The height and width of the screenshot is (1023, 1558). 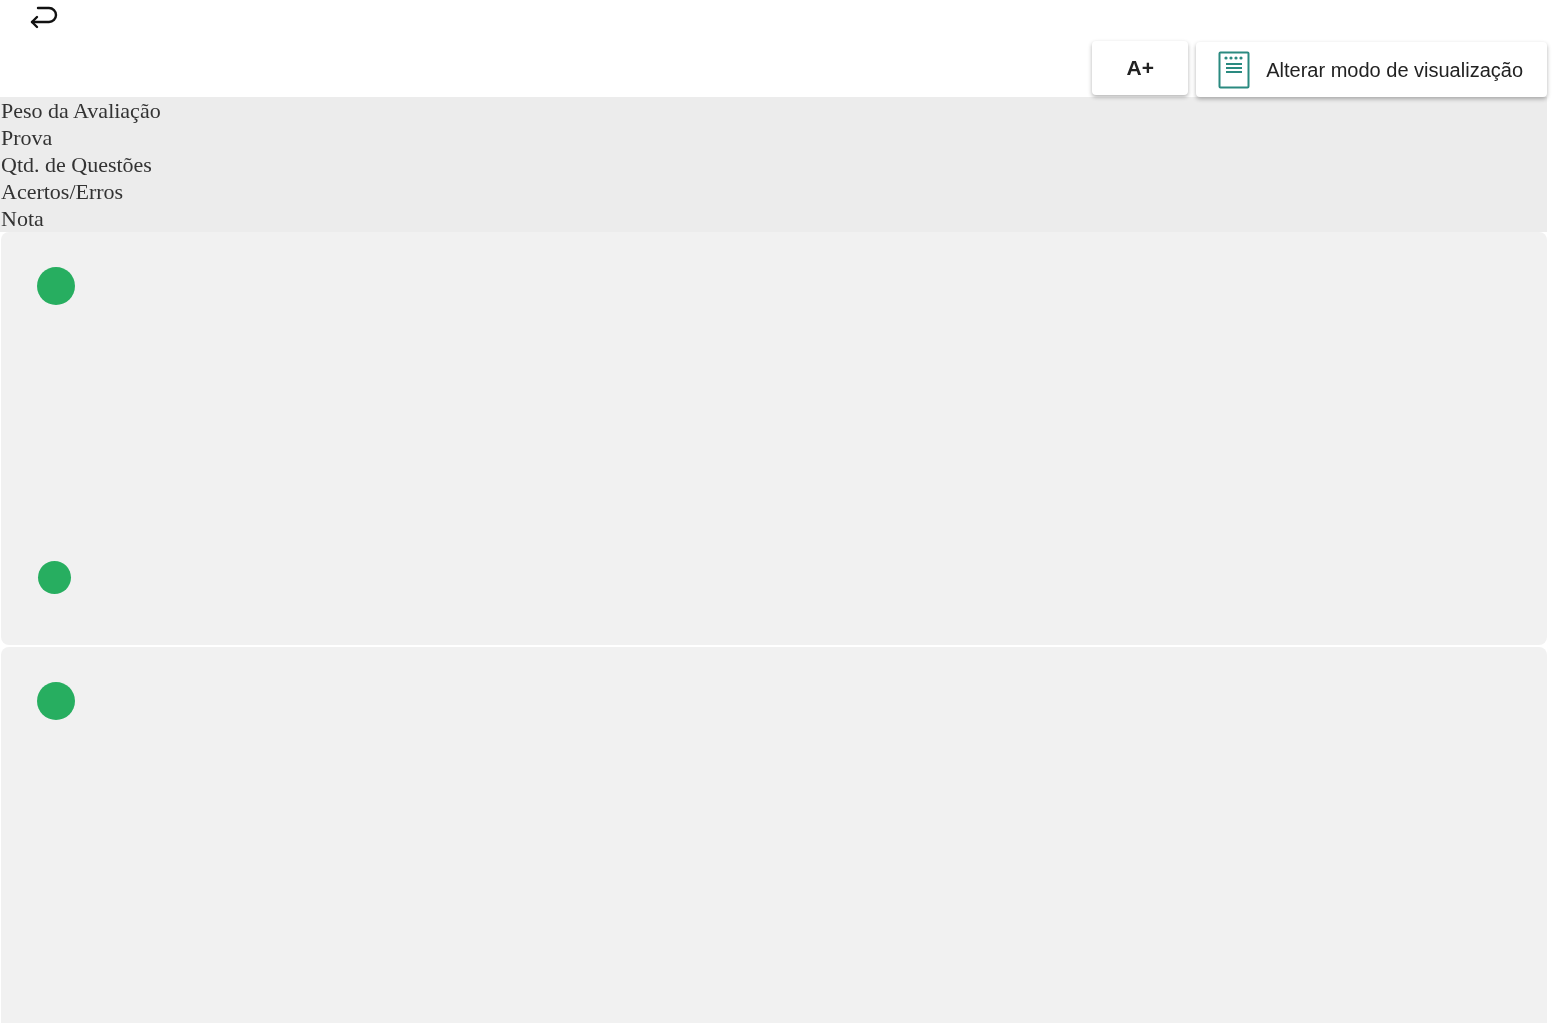 What do you see at coordinates (1234, 69) in the screenshot?
I see `document-icon` at bounding box center [1234, 69].